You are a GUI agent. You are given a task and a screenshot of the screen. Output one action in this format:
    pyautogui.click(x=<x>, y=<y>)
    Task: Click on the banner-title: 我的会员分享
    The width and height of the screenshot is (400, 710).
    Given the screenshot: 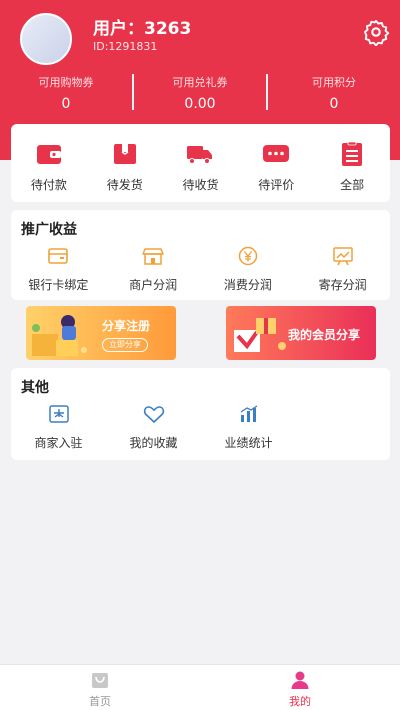 What is the action you would take?
    pyautogui.click(x=324, y=335)
    